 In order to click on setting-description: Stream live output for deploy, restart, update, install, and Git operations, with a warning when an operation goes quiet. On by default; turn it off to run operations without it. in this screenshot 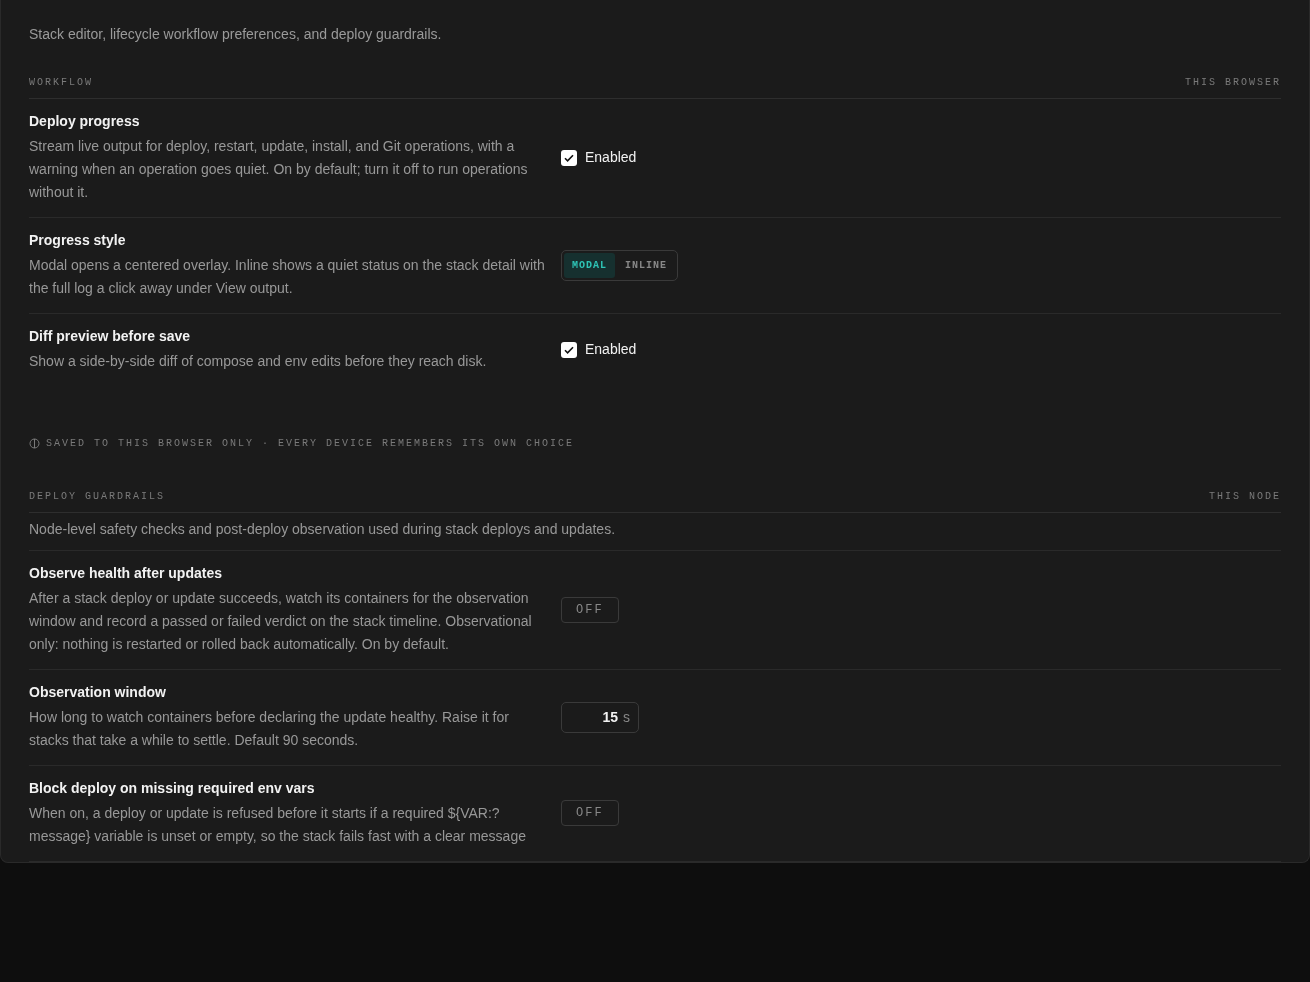, I will do `click(279, 169)`.